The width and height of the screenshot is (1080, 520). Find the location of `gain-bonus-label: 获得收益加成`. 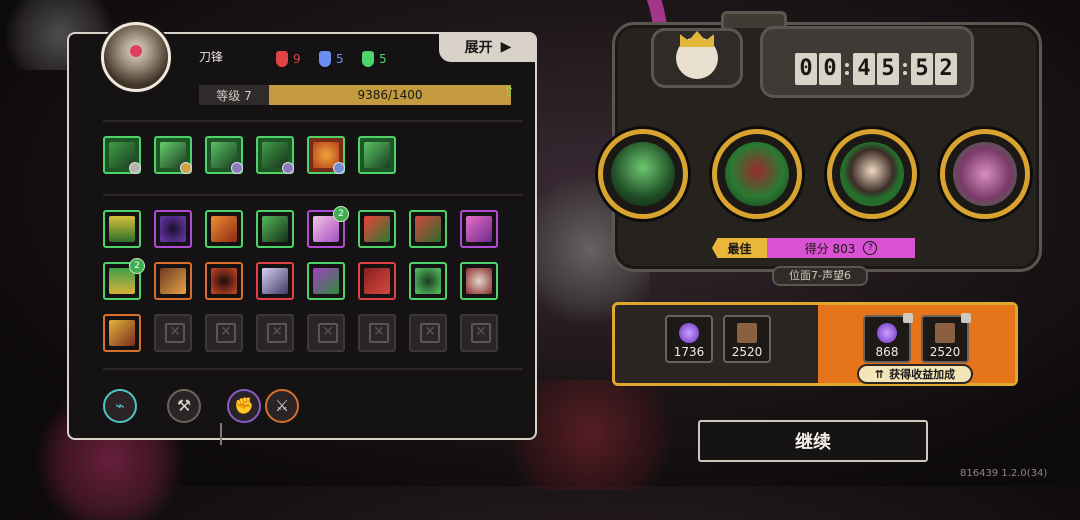

gain-bonus-label: 获得收益加成 is located at coordinates (922, 374).